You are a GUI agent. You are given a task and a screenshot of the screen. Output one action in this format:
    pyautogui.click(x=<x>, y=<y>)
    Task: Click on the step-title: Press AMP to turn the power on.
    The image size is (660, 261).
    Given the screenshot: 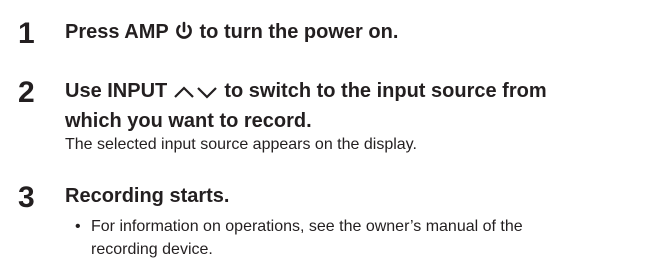 What is the action you would take?
    pyautogui.click(x=360, y=34)
    